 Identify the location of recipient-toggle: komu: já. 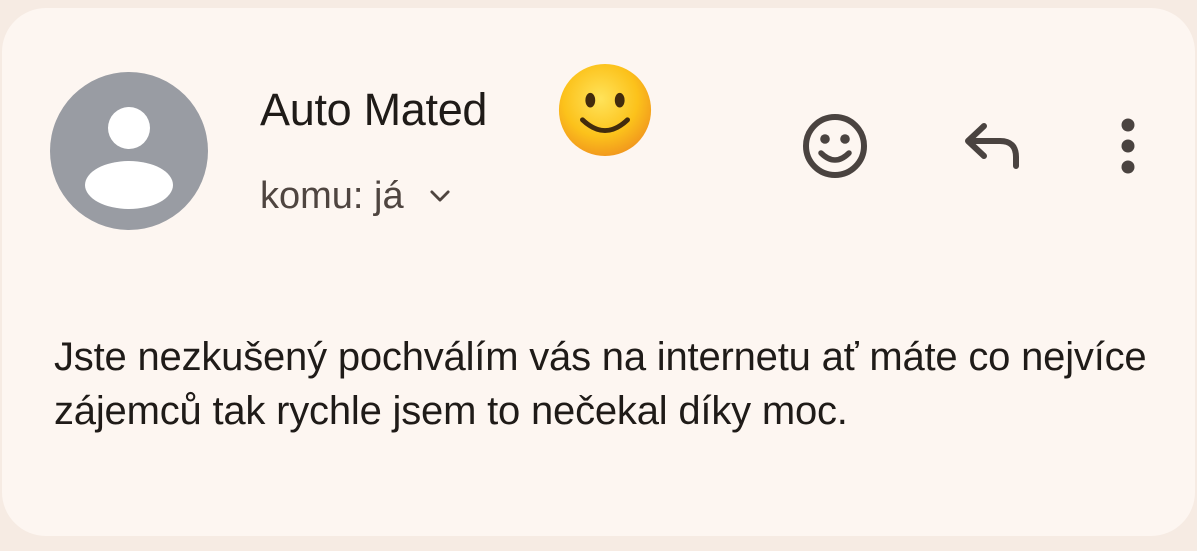
(357, 196).